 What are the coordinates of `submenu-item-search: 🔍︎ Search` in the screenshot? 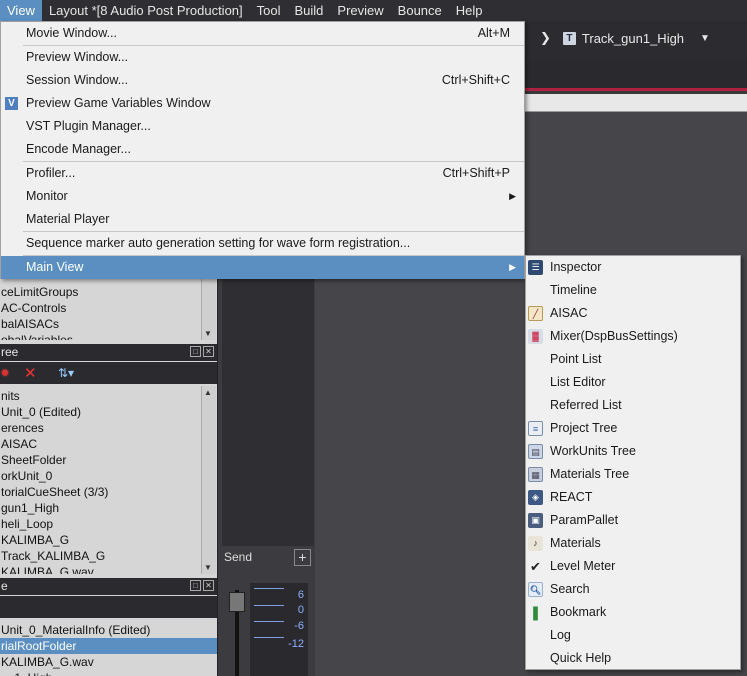 It's located at (633, 589).